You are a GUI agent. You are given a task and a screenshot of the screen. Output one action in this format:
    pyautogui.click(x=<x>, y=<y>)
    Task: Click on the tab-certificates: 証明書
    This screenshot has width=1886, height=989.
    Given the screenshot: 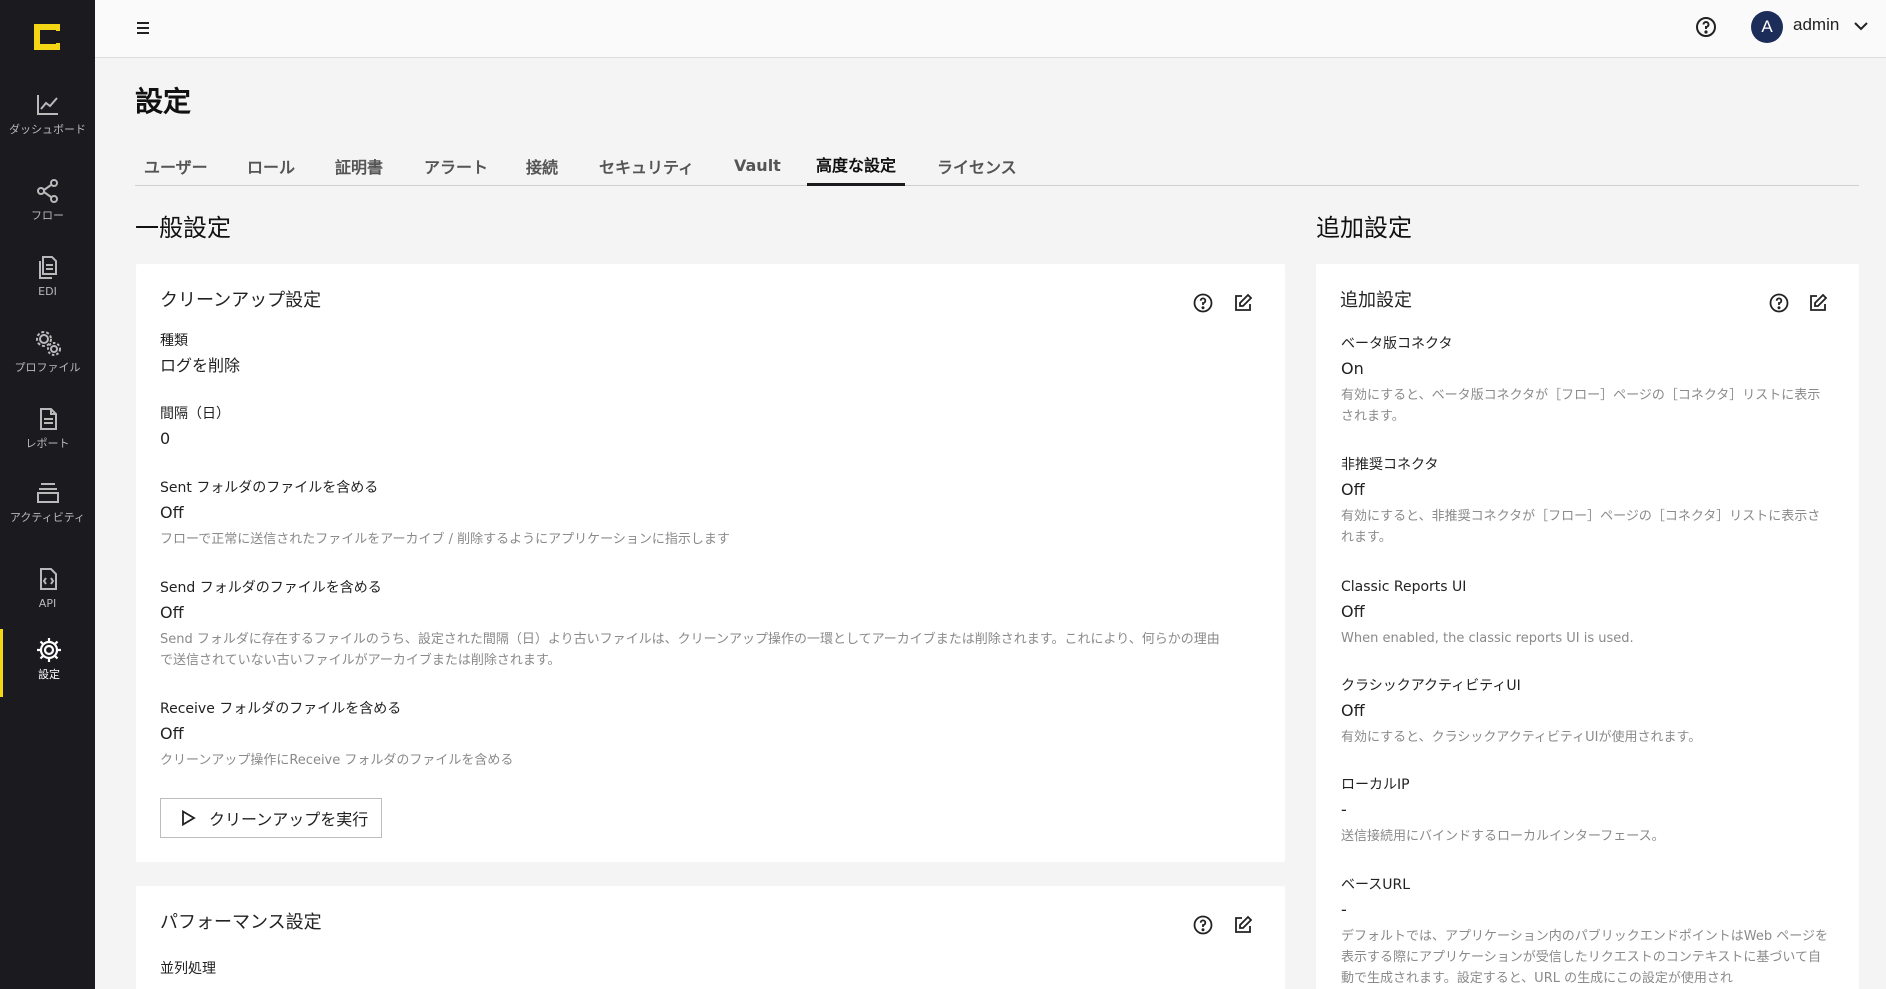 What is the action you would take?
    pyautogui.click(x=359, y=165)
    